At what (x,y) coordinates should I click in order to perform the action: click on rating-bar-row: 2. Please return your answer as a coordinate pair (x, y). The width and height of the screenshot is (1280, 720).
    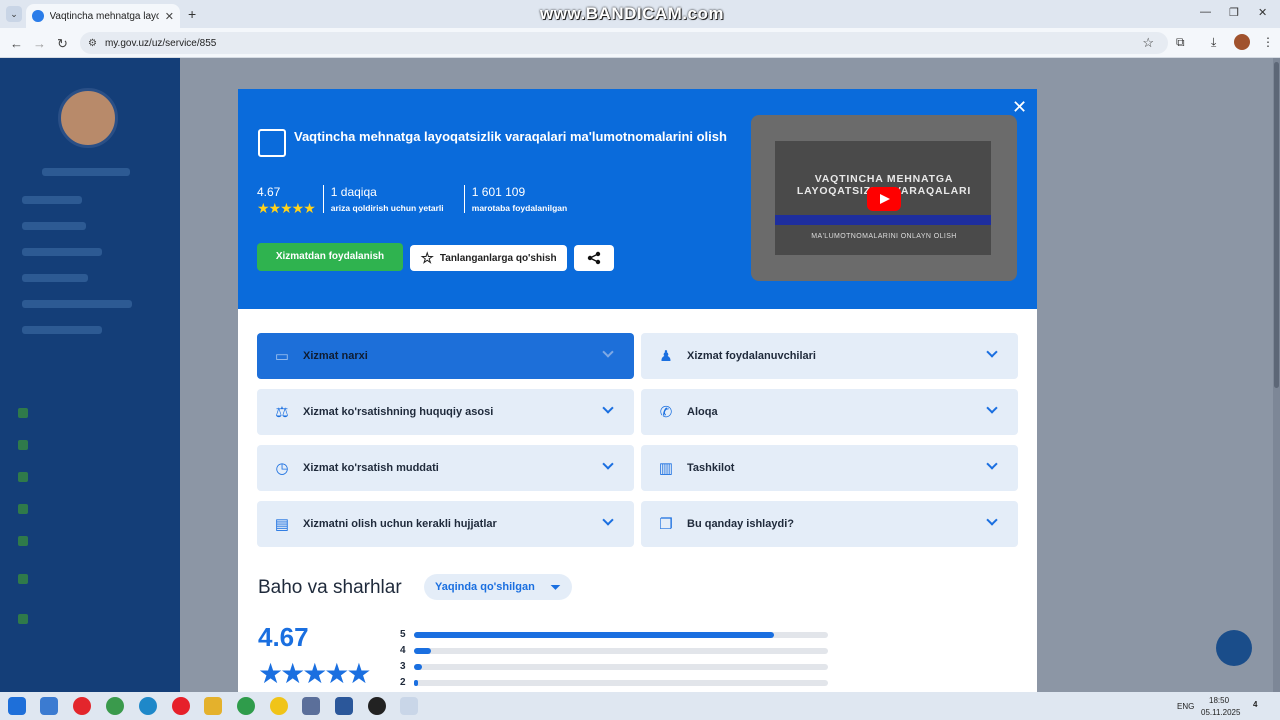
    Looking at the image, I should click on (614, 682).